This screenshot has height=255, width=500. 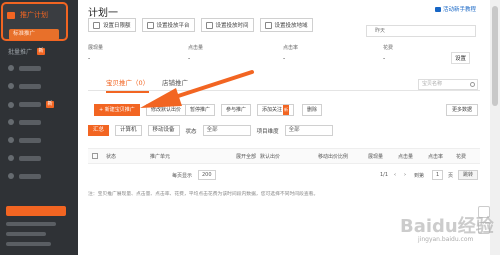 What do you see at coordinates (291, 53) in the screenshot?
I see `stat-ctr: 点击率 -` at bounding box center [291, 53].